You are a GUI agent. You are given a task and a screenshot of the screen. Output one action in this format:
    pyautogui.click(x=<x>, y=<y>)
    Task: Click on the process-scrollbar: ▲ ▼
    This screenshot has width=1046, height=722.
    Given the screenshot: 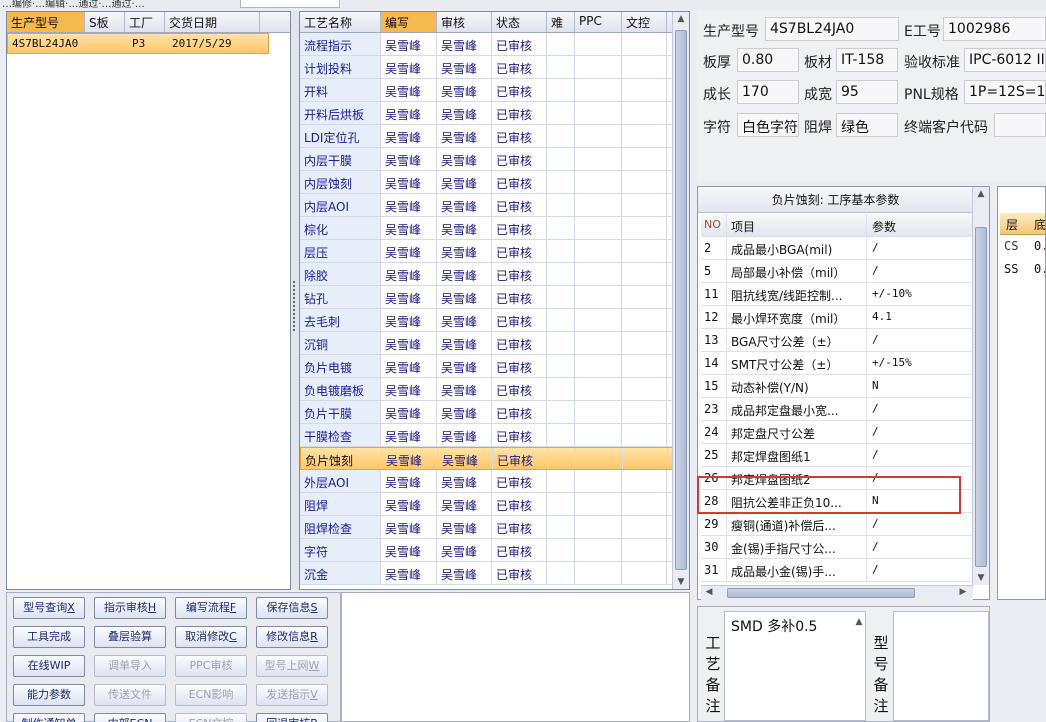 What is the action you would take?
    pyautogui.click(x=680, y=300)
    